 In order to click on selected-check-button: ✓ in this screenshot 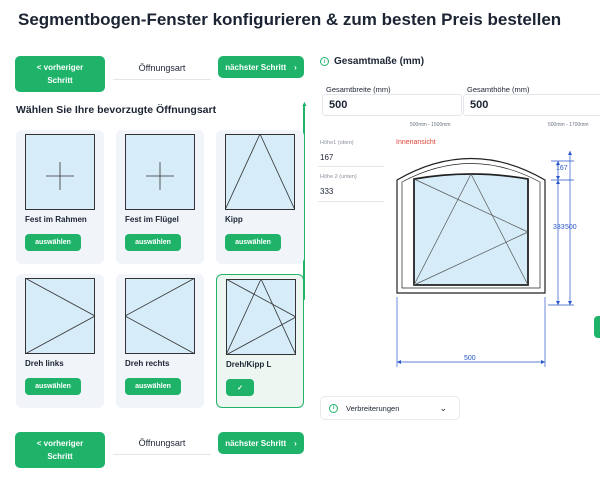, I will do `click(240, 387)`.